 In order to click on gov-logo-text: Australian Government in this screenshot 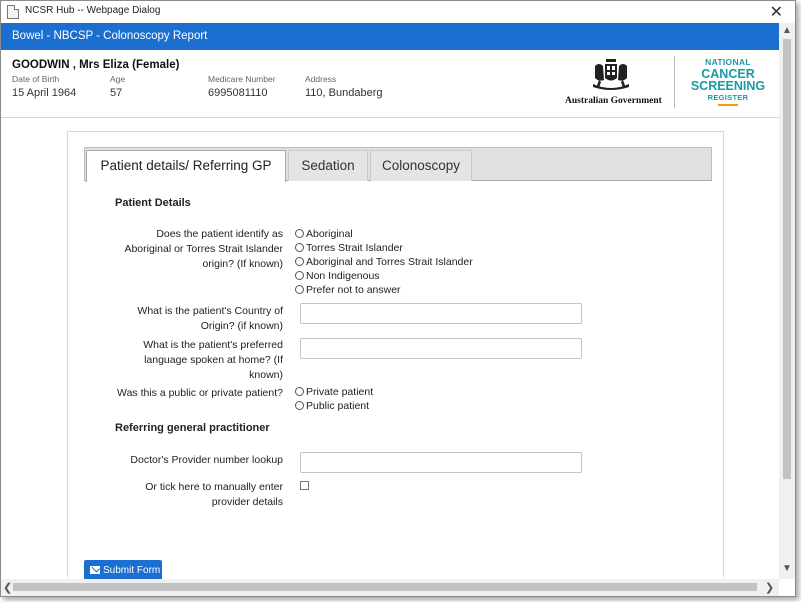, I will do `click(613, 101)`.